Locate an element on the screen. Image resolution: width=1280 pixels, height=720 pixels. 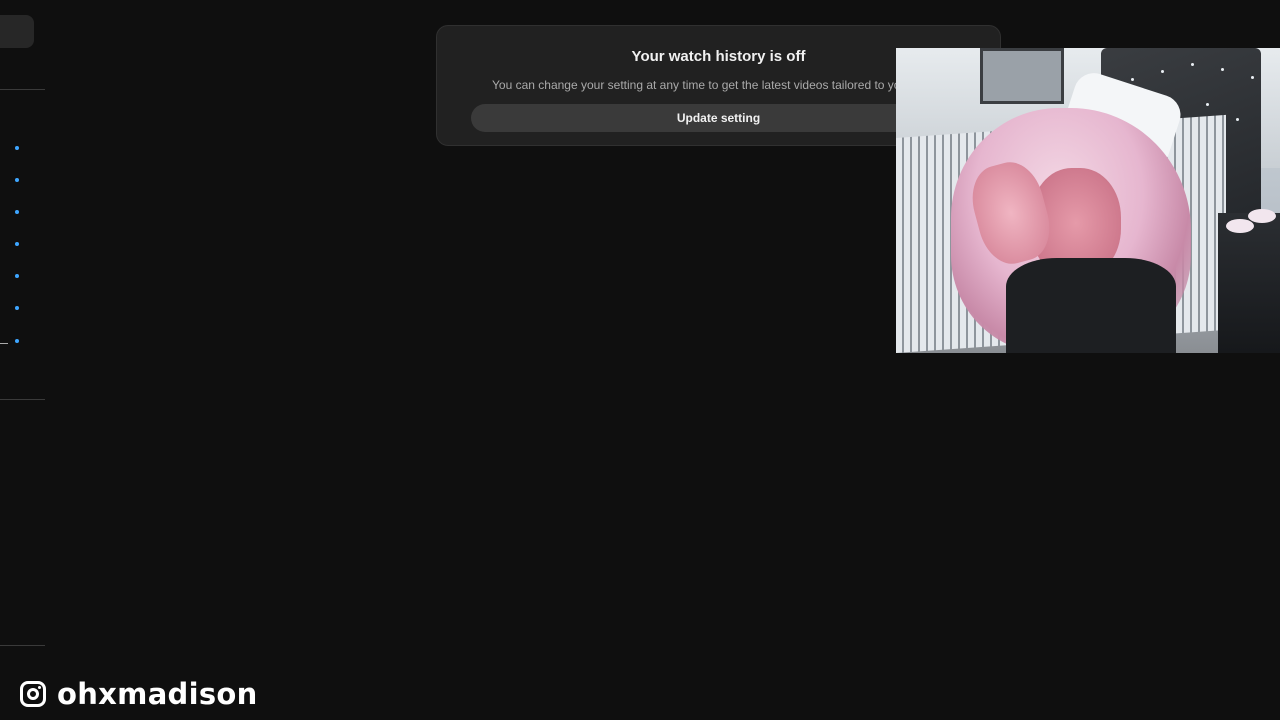
instagram-handle-overlay: ohxmadison is located at coordinates (139, 694).